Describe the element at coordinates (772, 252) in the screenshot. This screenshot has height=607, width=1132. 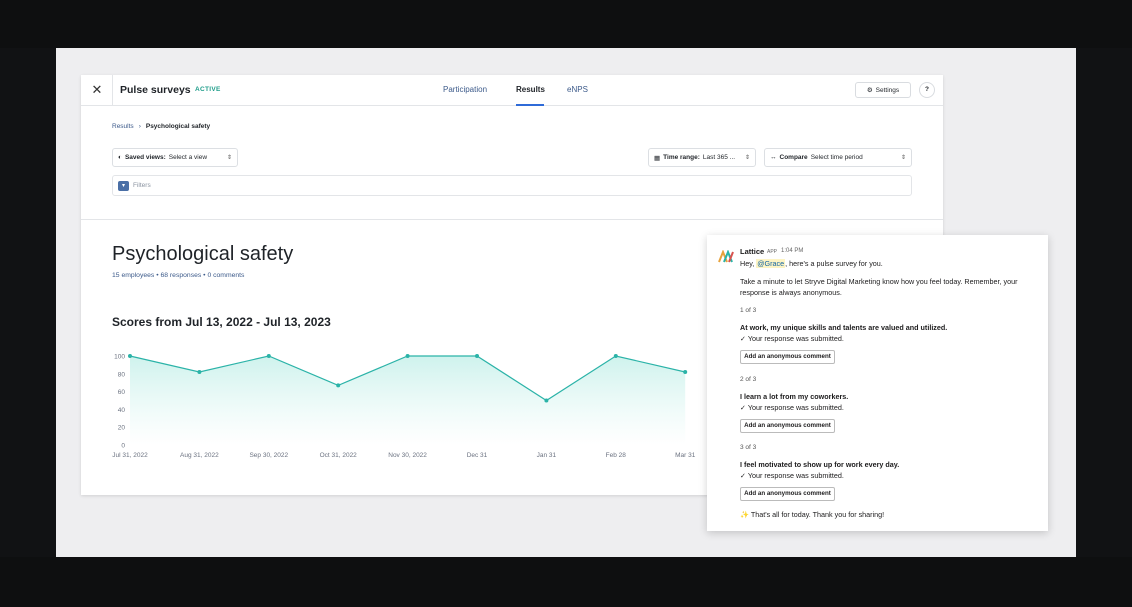
I see `app-tag: APP` at that location.